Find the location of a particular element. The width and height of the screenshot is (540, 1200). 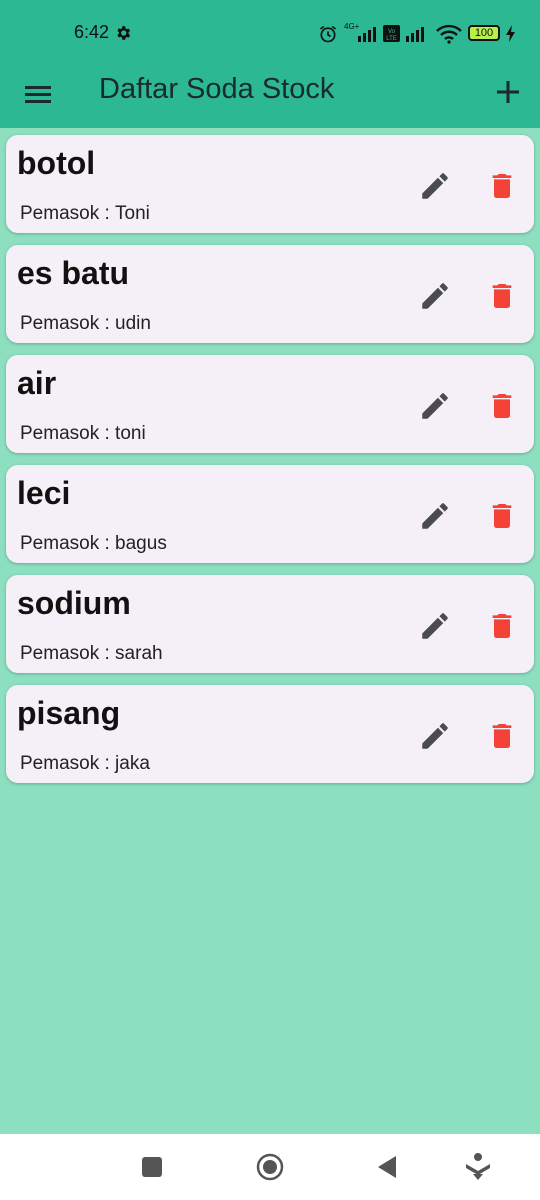

supplier-text: Pemasok : Toni is located at coordinates (85, 214).